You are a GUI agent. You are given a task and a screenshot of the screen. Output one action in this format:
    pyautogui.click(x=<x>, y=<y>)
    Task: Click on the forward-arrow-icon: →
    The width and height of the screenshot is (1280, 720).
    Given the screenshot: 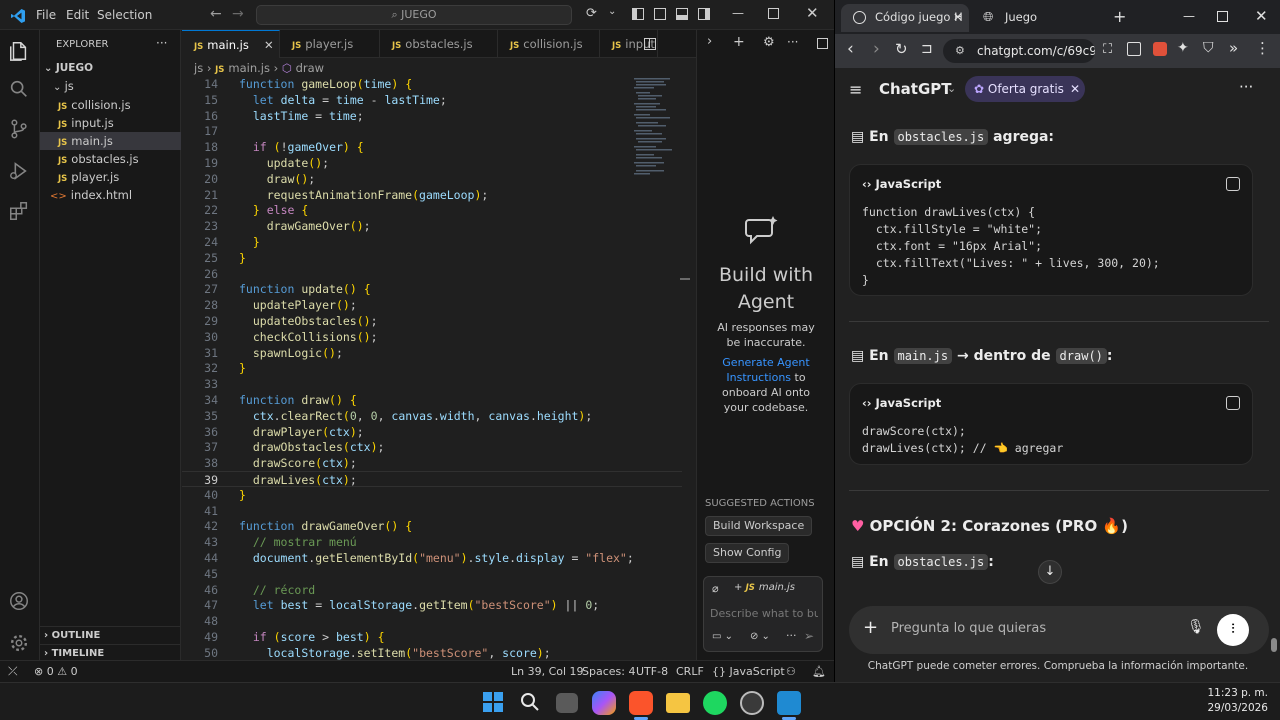 What is the action you would take?
    pyautogui.click(x=238, y=14)
    